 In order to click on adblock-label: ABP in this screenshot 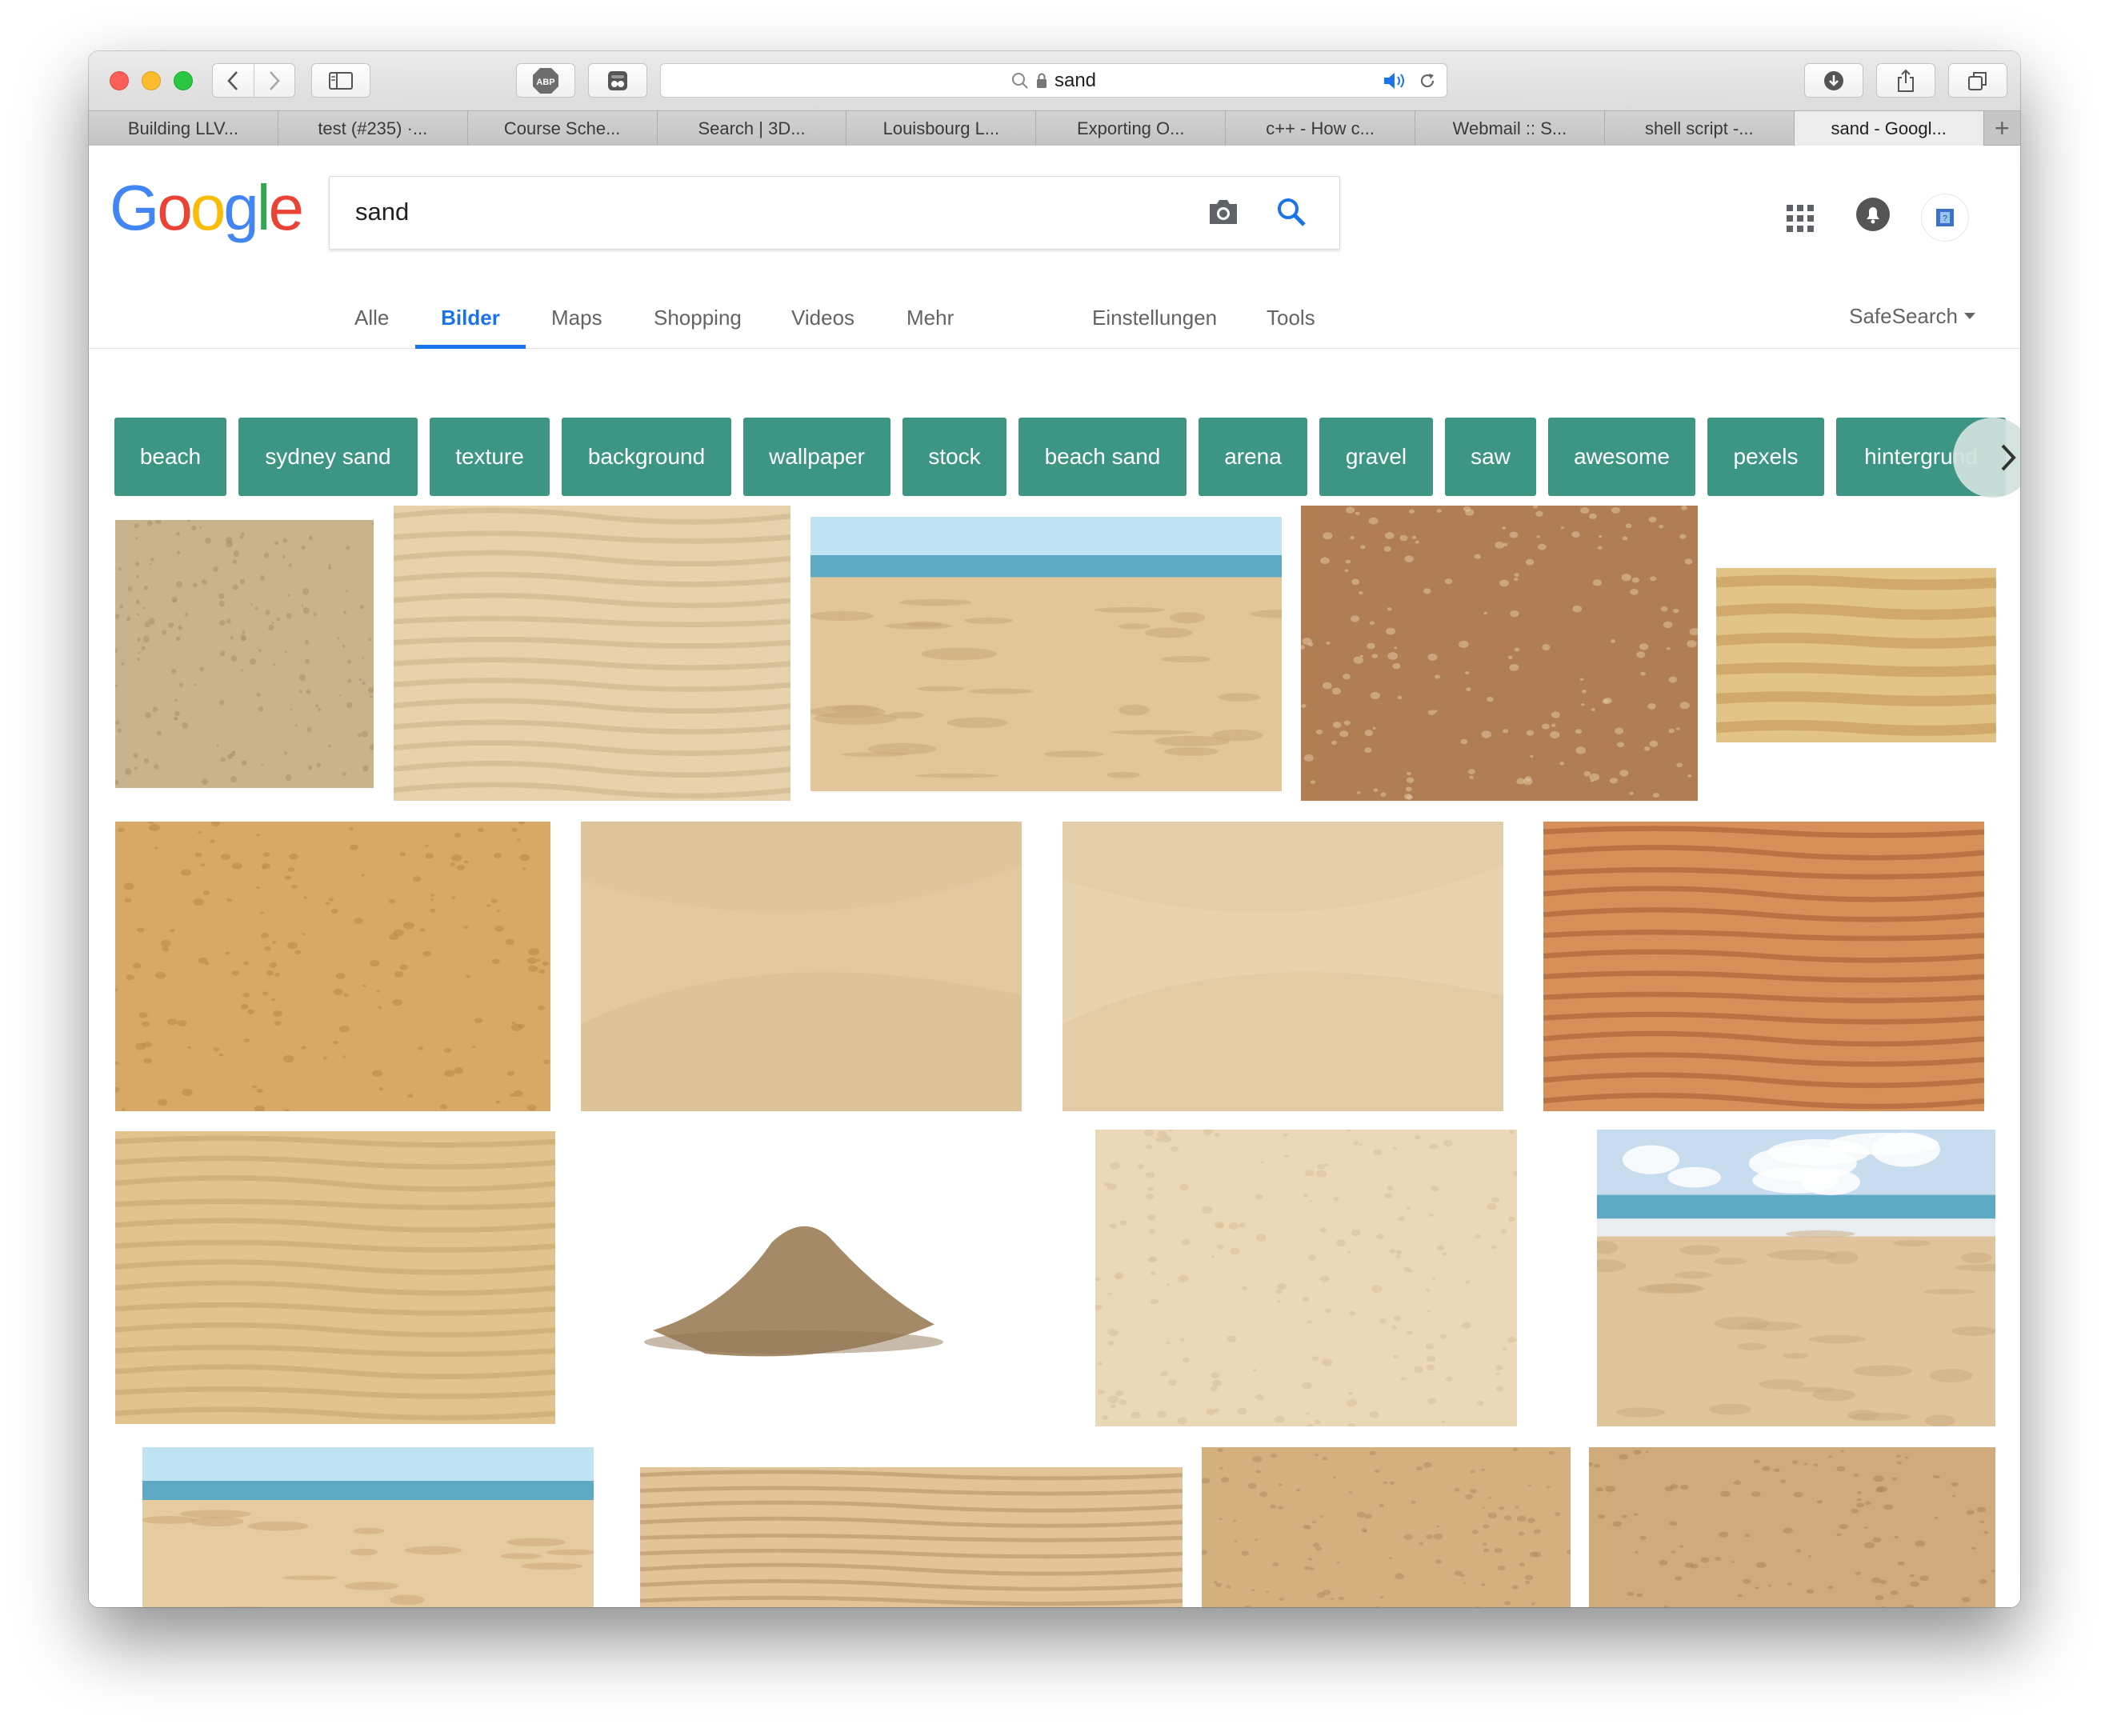, I will do `click(545, 82)`.